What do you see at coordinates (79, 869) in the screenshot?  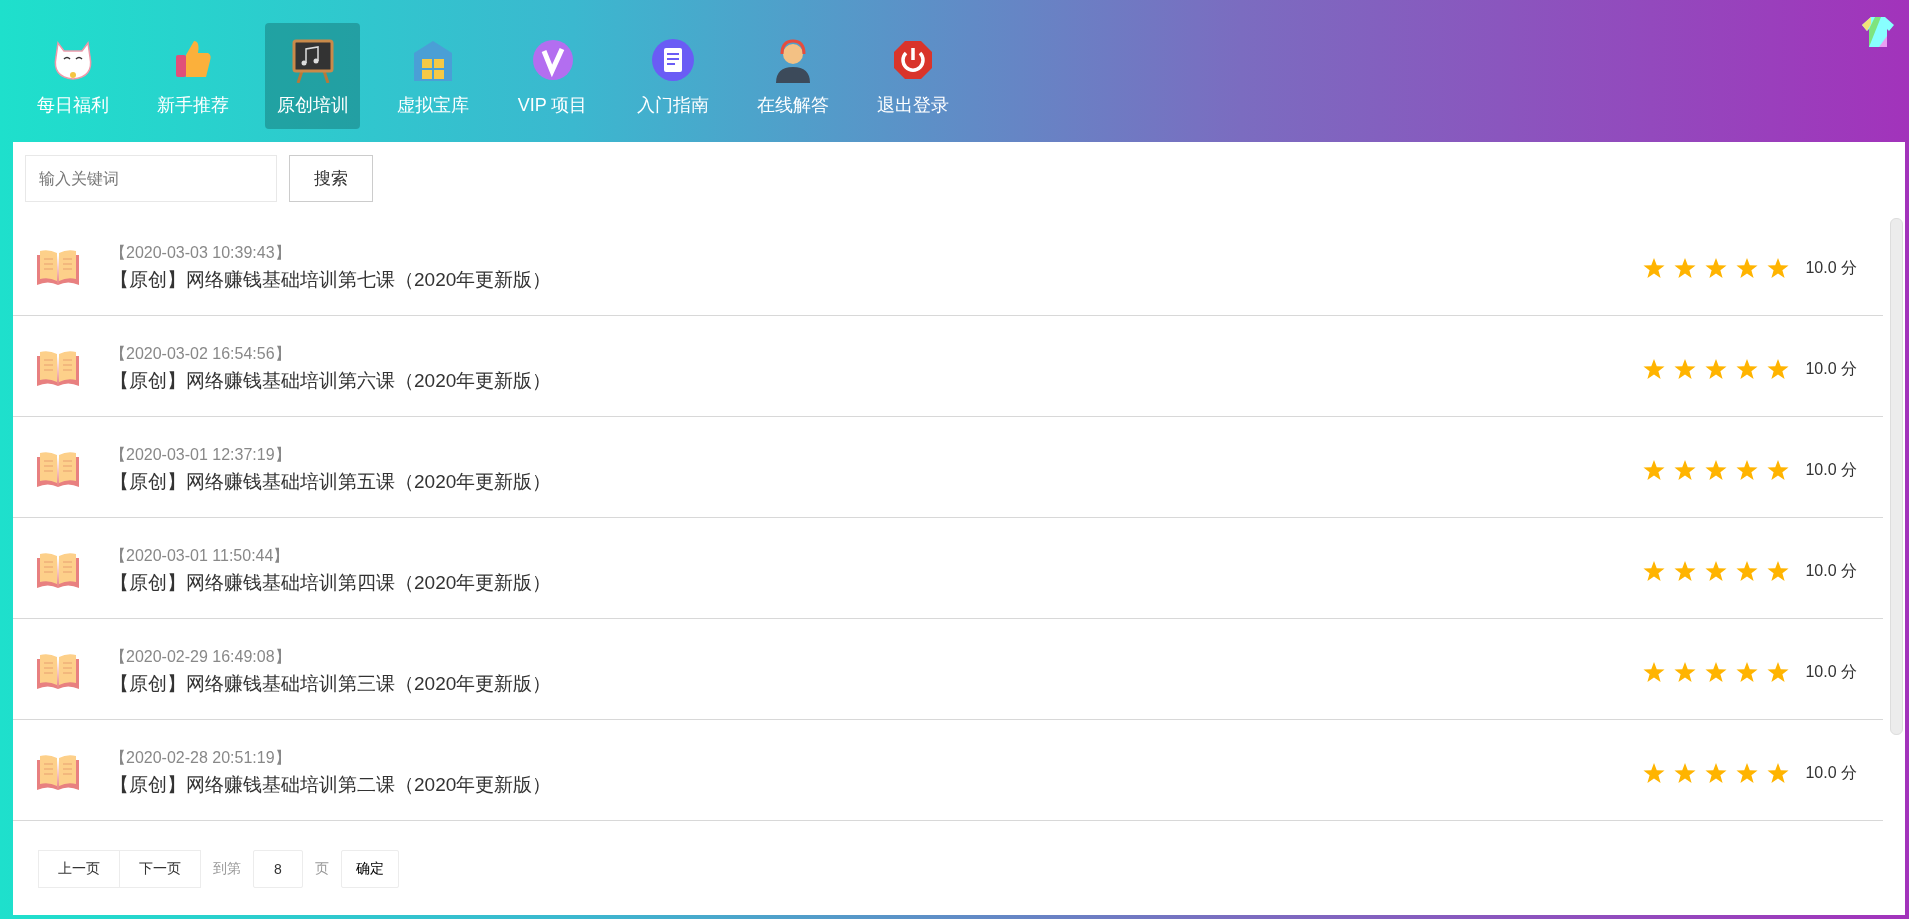 I see `prev-page-button: 上一页` at bounding box center [79, 869].